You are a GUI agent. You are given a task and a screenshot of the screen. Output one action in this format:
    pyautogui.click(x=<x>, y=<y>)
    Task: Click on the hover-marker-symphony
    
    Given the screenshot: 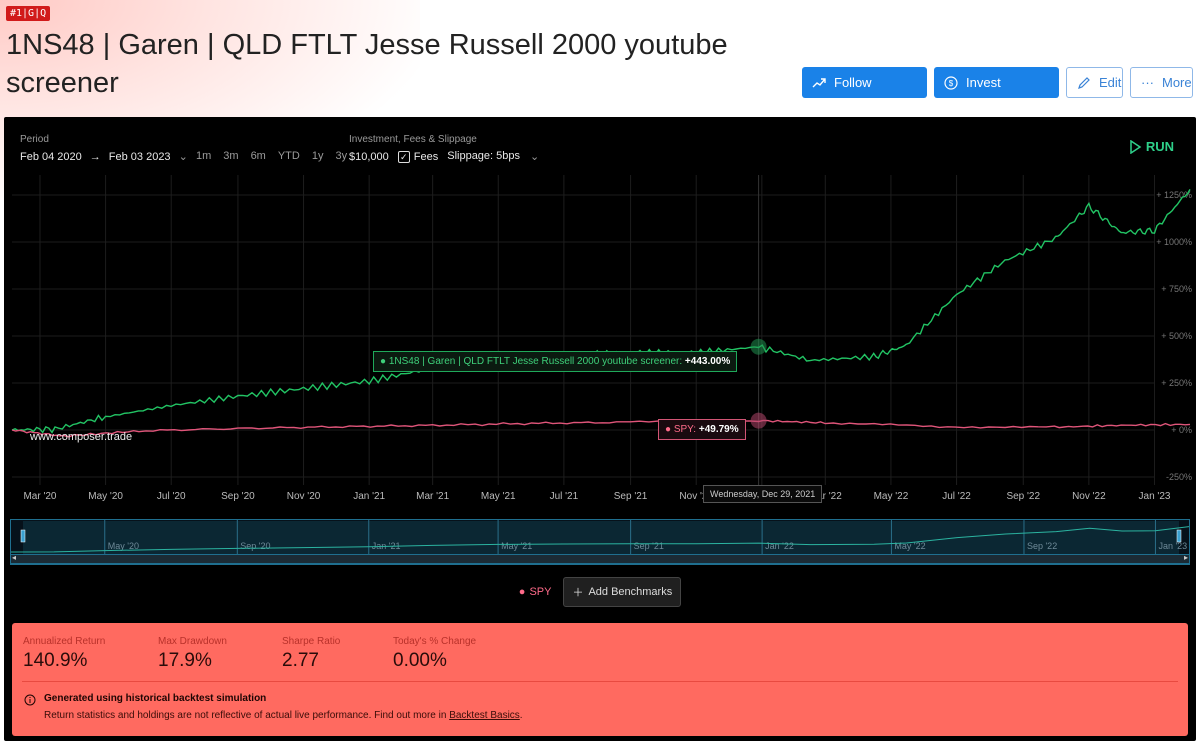 What is the action you would take?
    pyautogui.click(x=758, y=346)
    